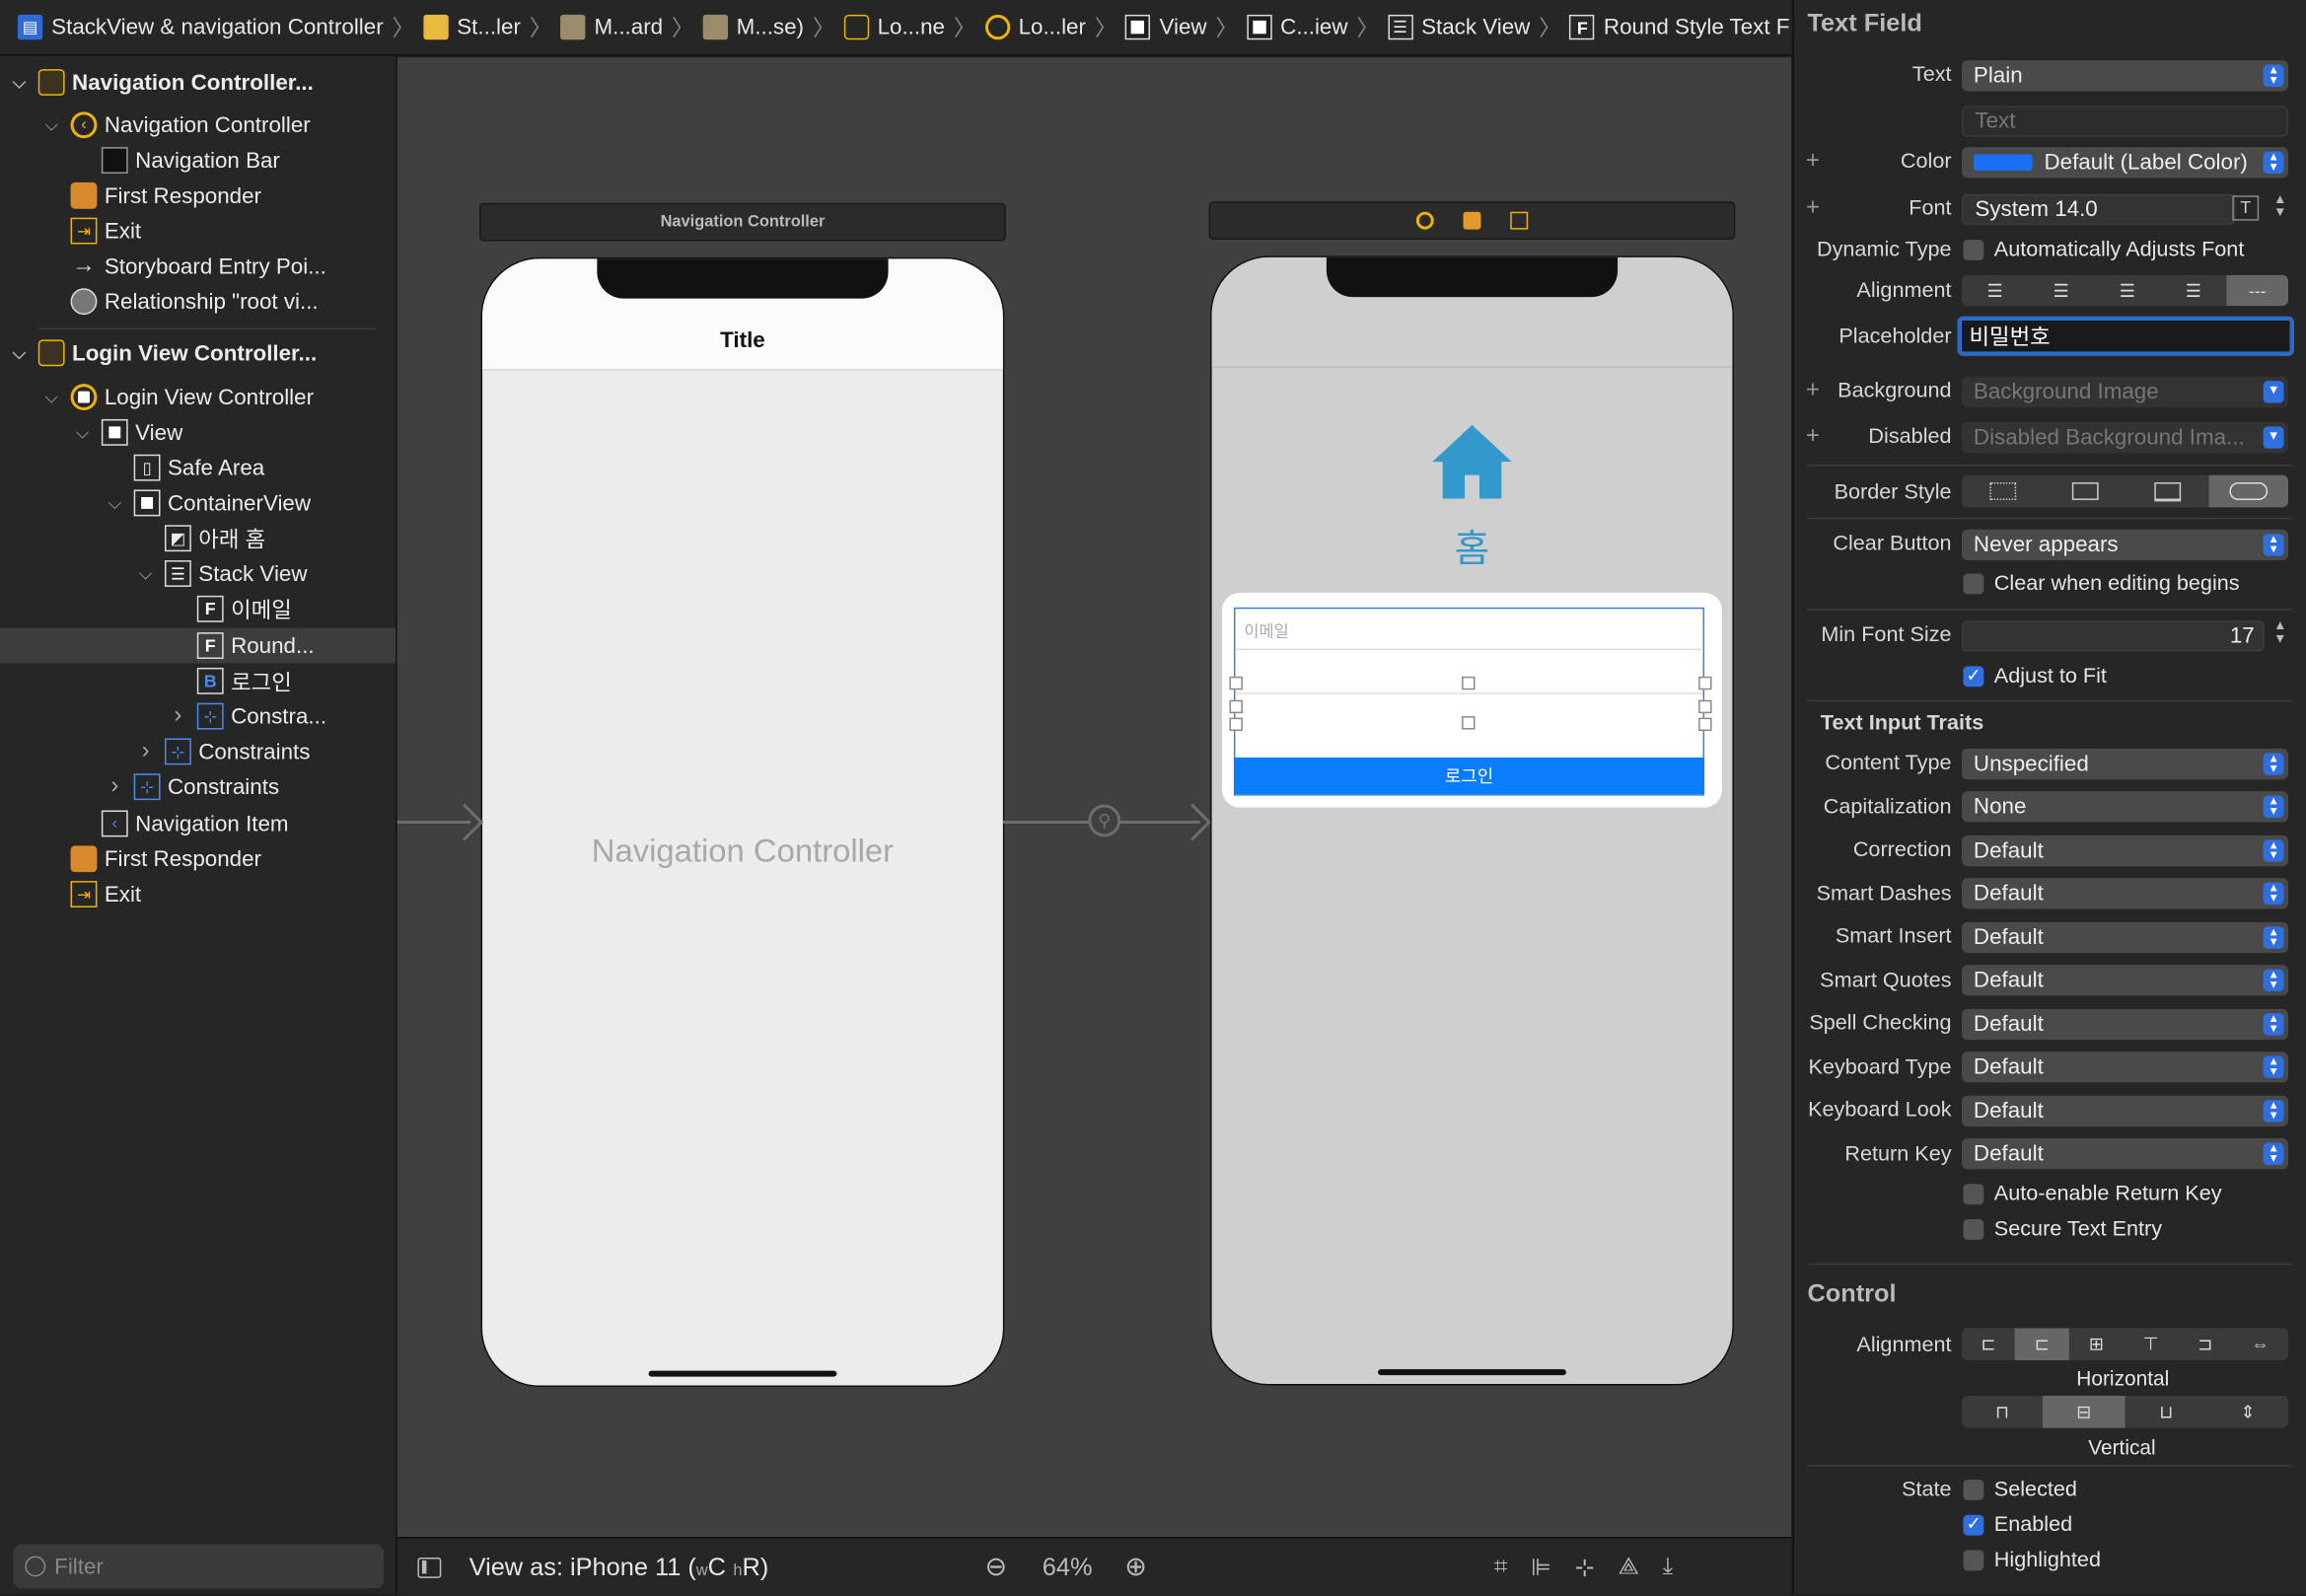 The height and width of the screenshot is (1596, 2306). What do you see at coordinates (2098, 209) in the screenshot?
I see `font-field: System 14.0` at bounding box center [2098, 209].